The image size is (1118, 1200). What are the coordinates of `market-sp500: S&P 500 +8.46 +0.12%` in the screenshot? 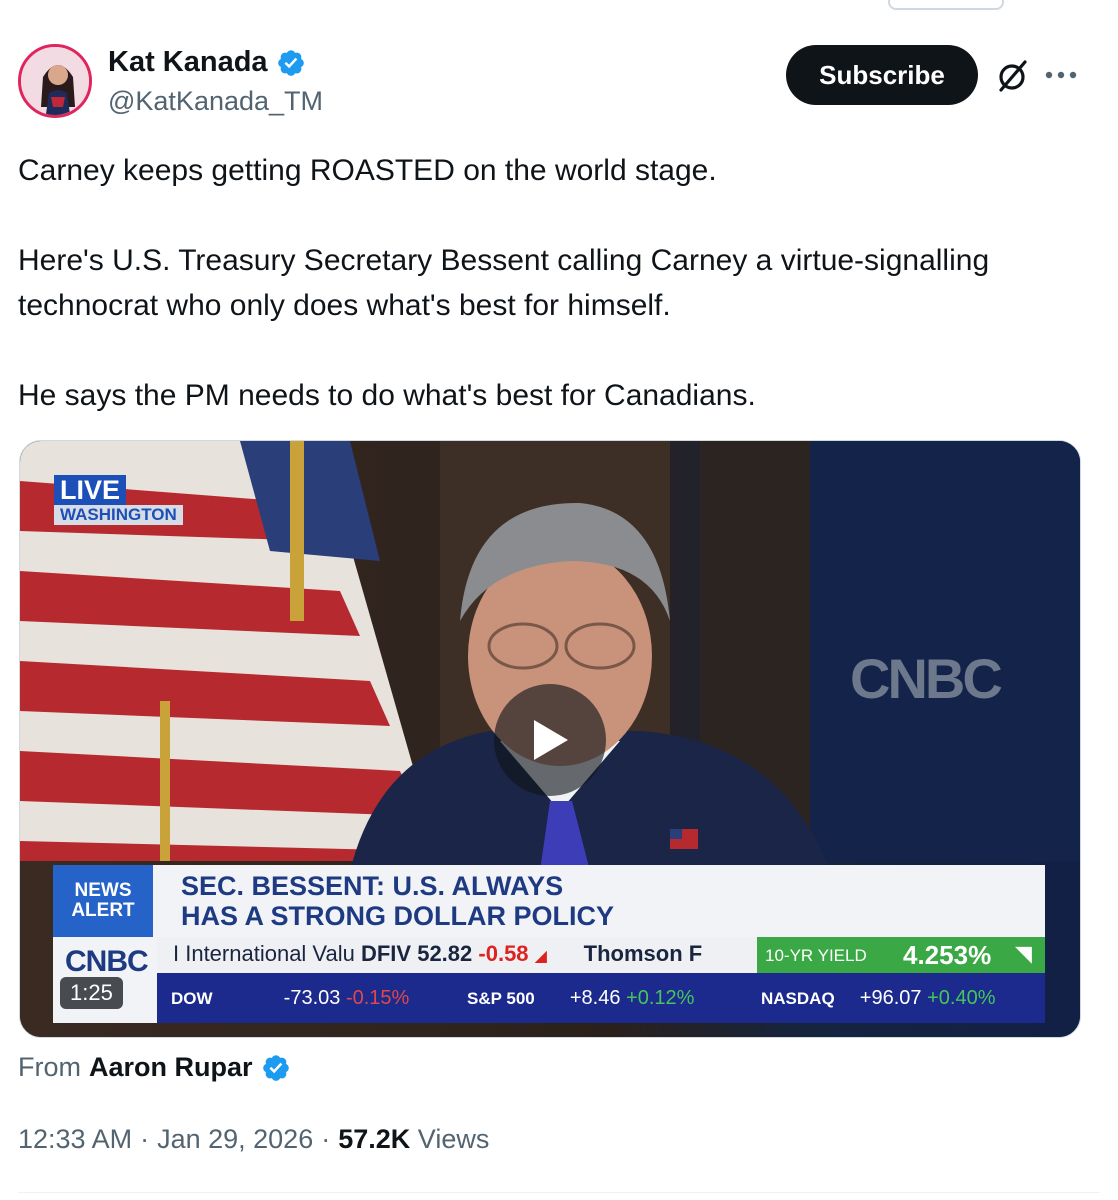 It's located at (580, 998).